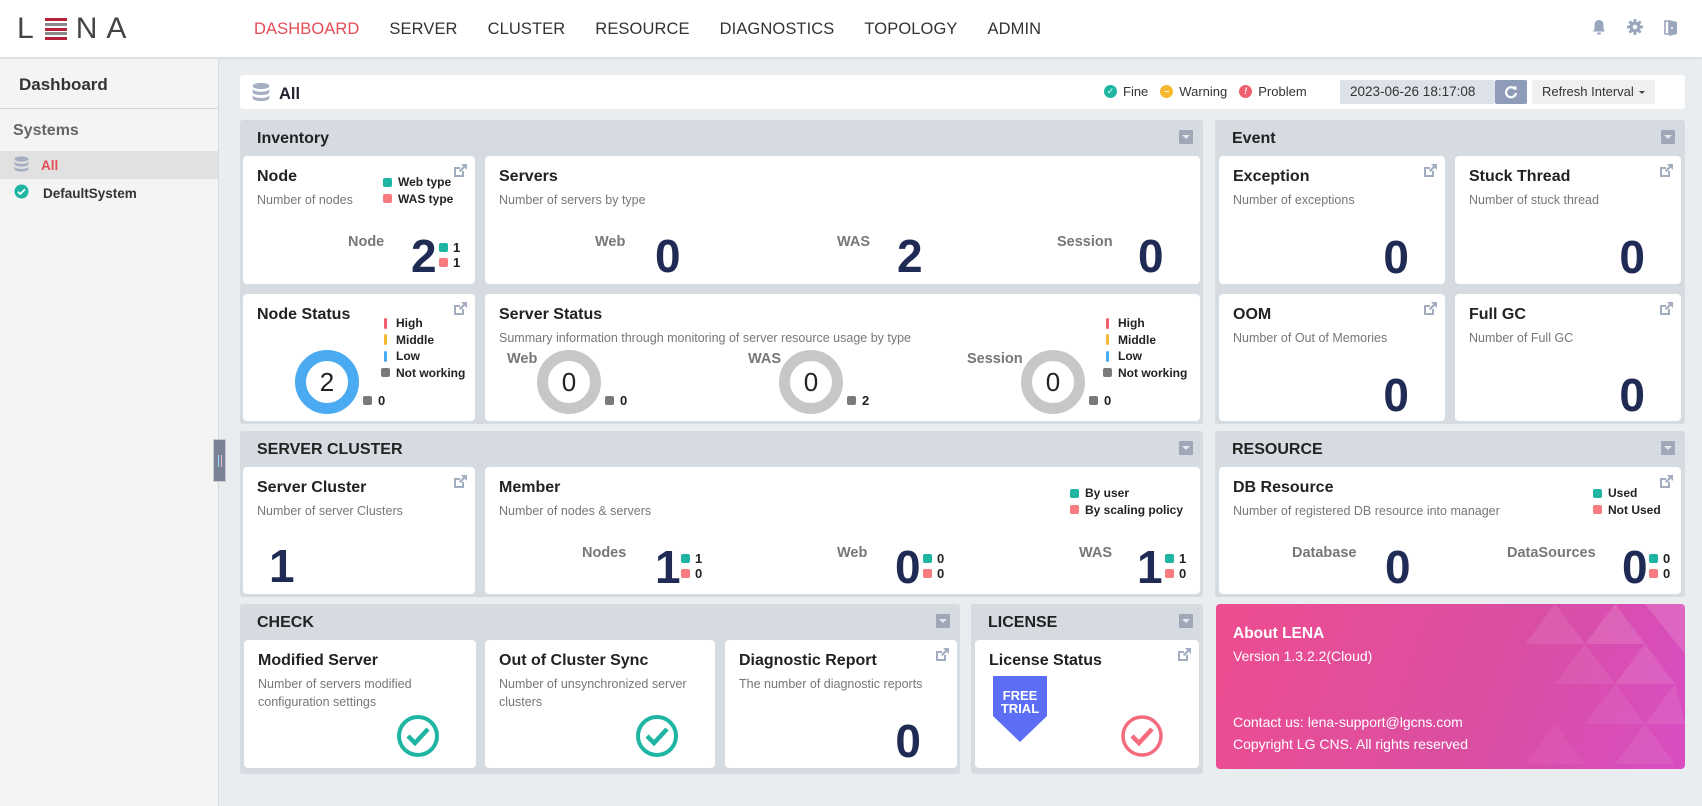  What do you see at coordinates (1303, 656) in the screenshot?
I see `about-version: Version 1.3.2.2(Cloud)` at bounding box center [1303, 656].